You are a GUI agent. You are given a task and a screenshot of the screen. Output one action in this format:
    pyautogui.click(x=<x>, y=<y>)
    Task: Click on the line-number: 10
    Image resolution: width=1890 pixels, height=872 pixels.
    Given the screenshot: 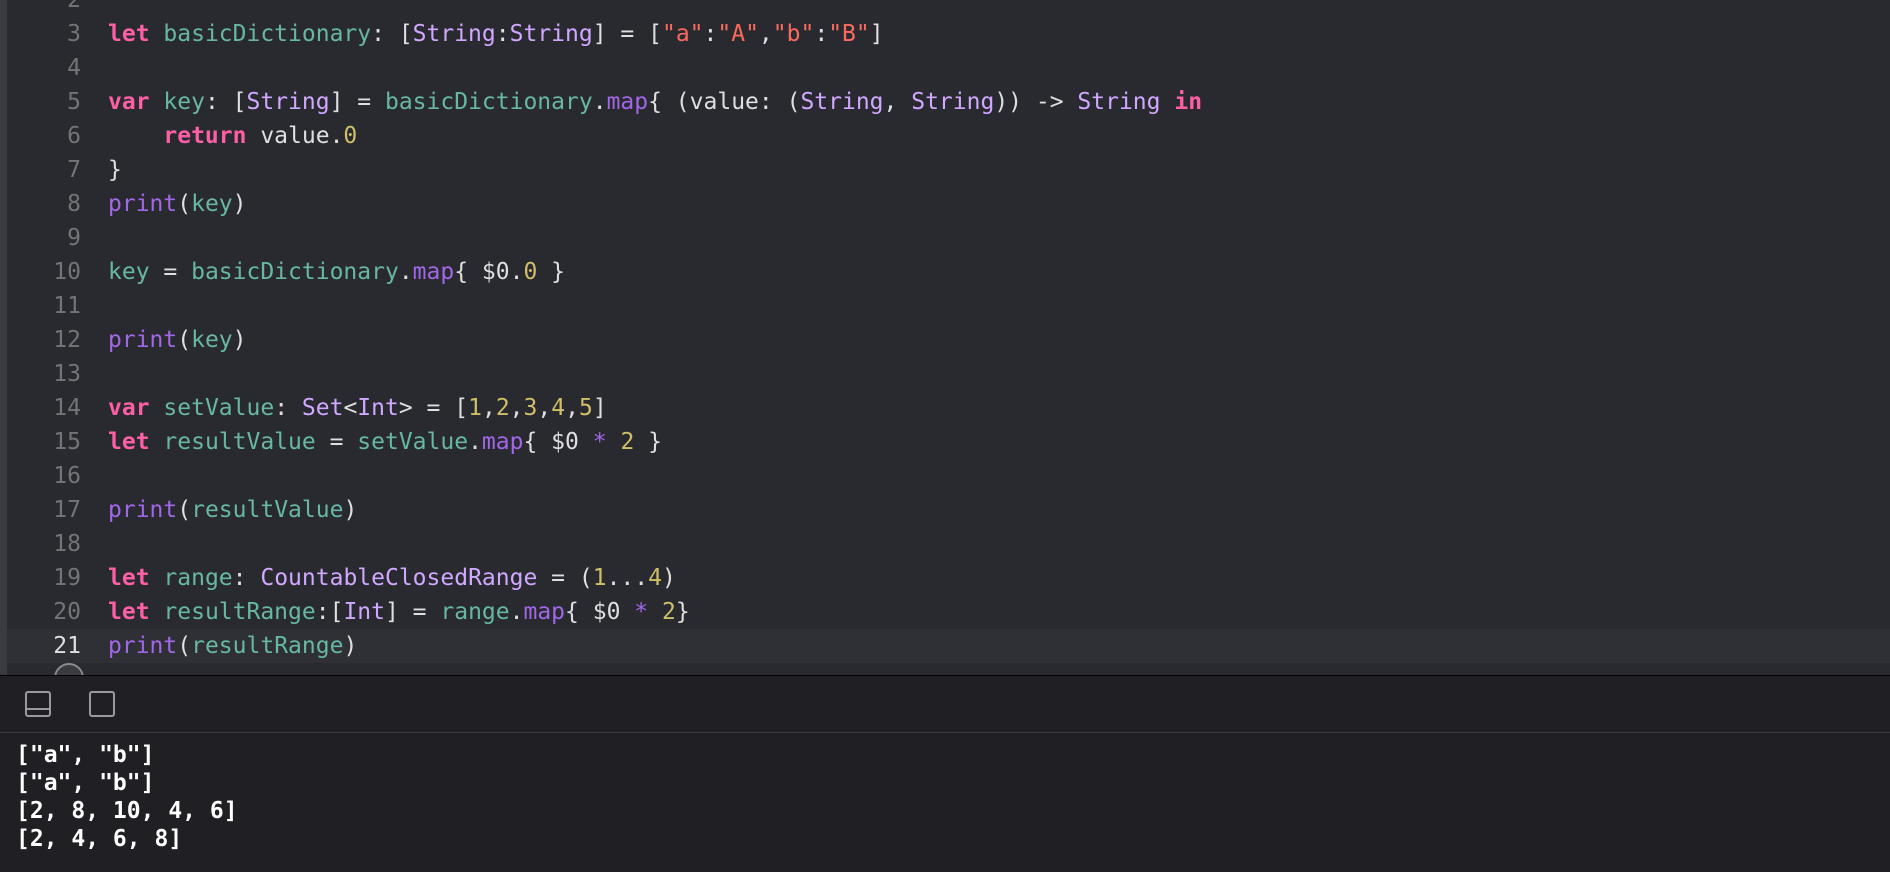 What is the action you would take?
    pyautogui.click(x=67, y=272)
    